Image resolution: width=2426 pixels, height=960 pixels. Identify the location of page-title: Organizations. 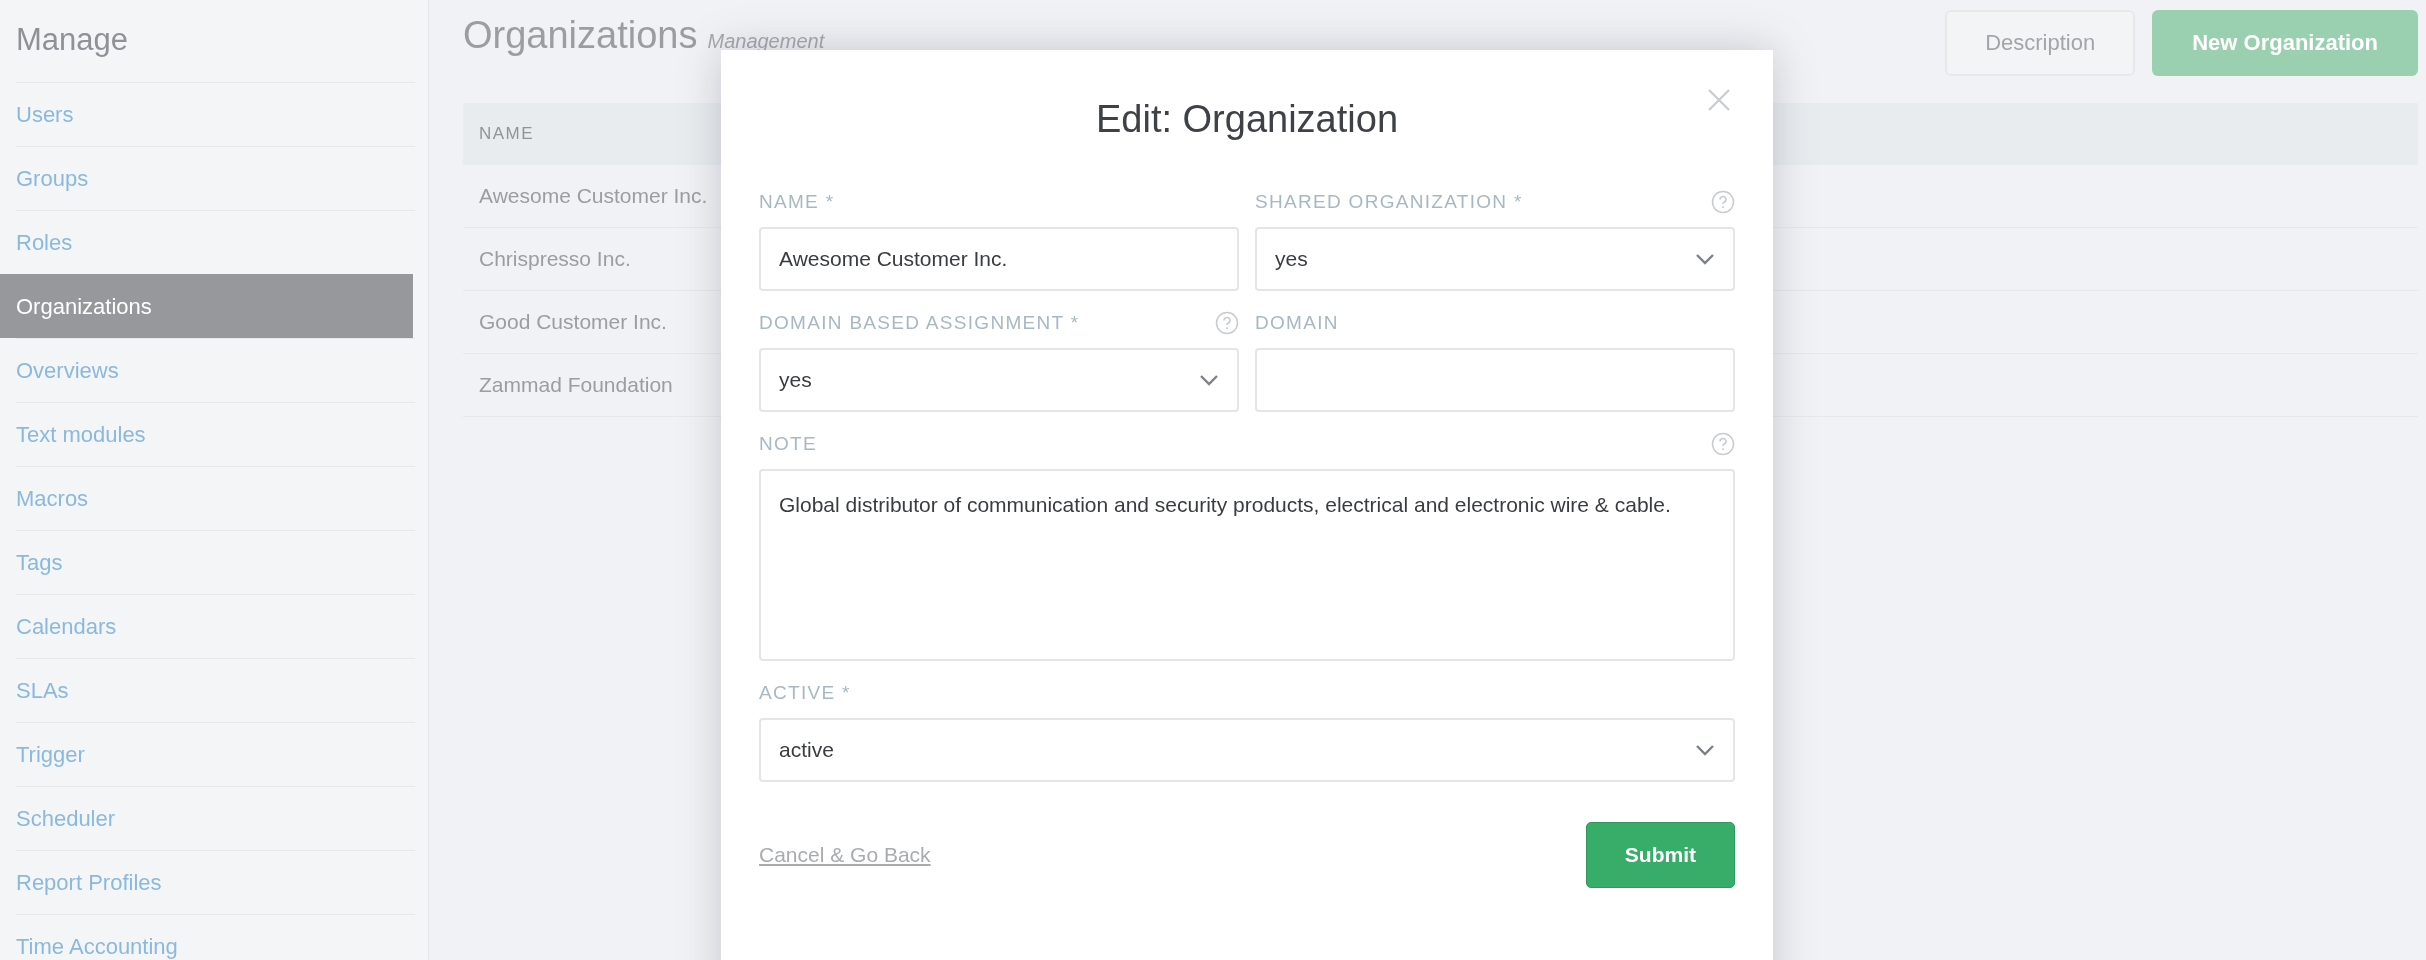
(580, 35).